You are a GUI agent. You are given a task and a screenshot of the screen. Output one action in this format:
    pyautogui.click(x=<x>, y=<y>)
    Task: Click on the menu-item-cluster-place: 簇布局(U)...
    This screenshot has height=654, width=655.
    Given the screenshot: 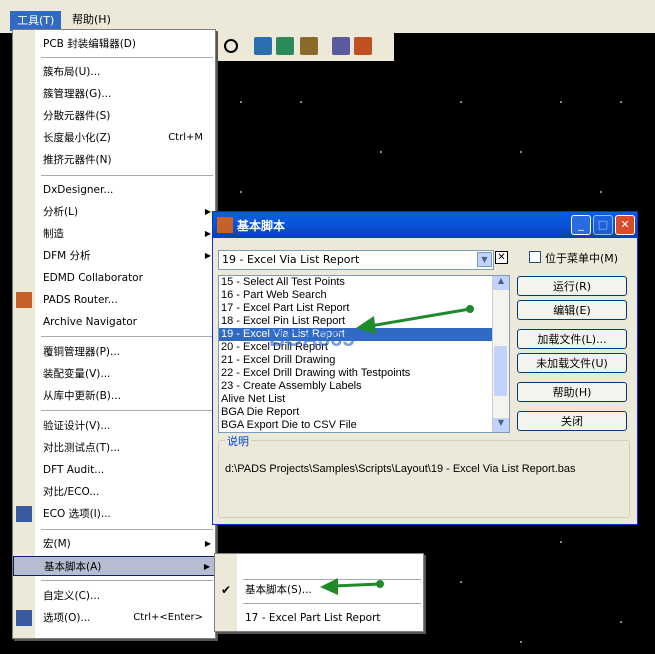 What is the action you would take?
    pyautogui.click(x=114, y=72)
    